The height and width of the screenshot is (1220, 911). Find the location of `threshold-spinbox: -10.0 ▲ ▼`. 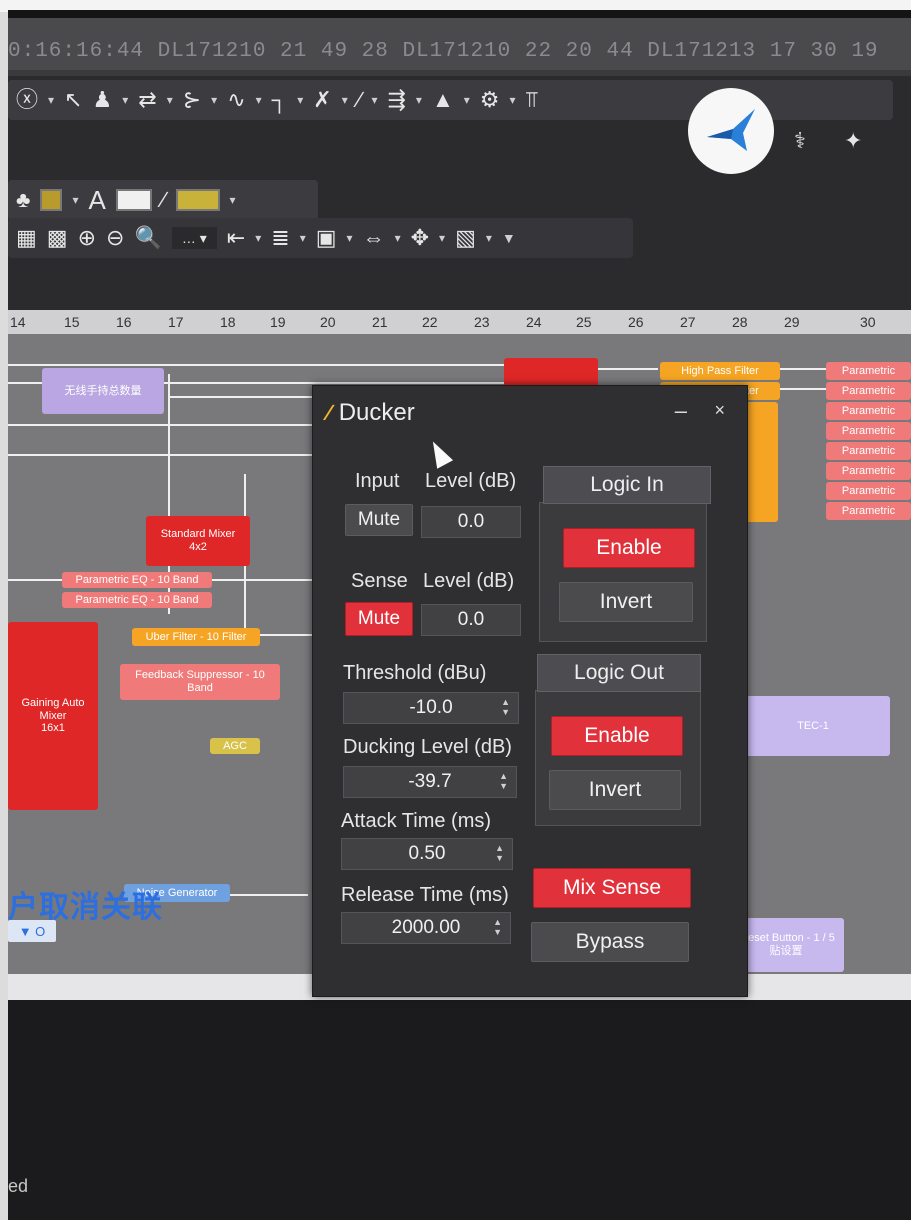

threshold-spinbox: -10.0 ▲ ▼ is located at coordinates (431, 708).